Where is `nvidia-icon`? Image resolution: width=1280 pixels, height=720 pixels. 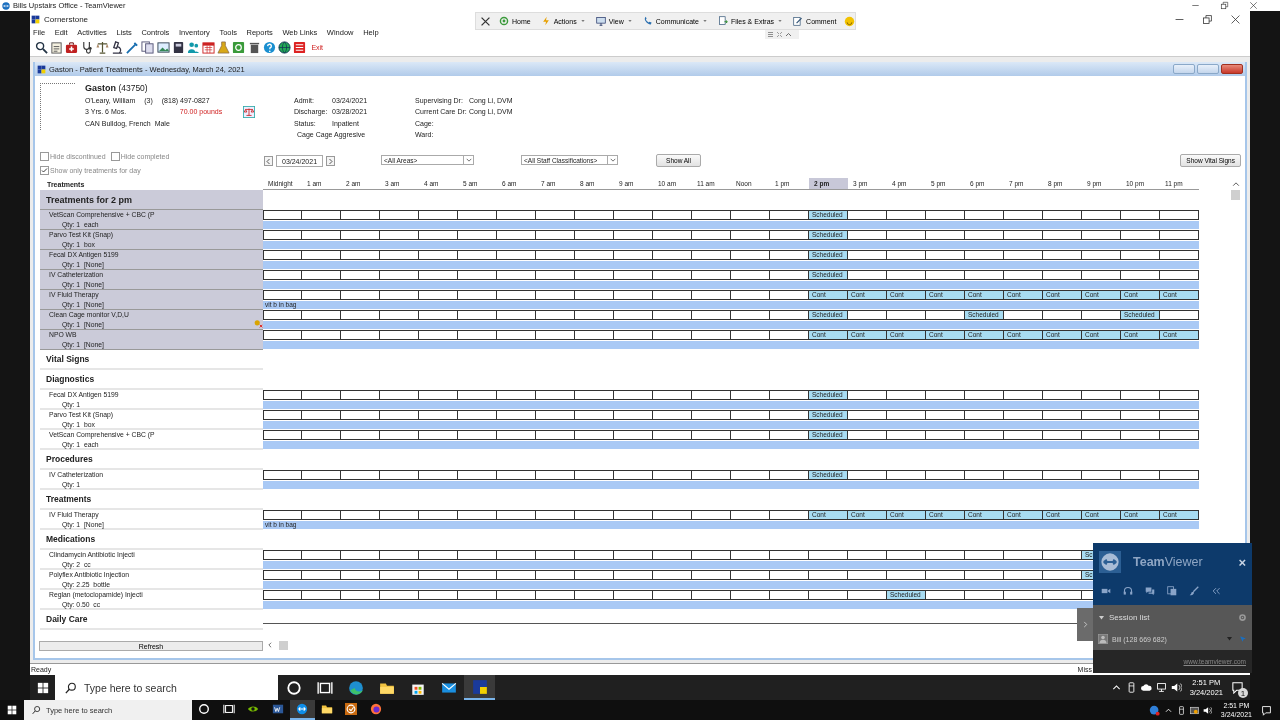
nvidia-icon is located at coordinates (253, 709).